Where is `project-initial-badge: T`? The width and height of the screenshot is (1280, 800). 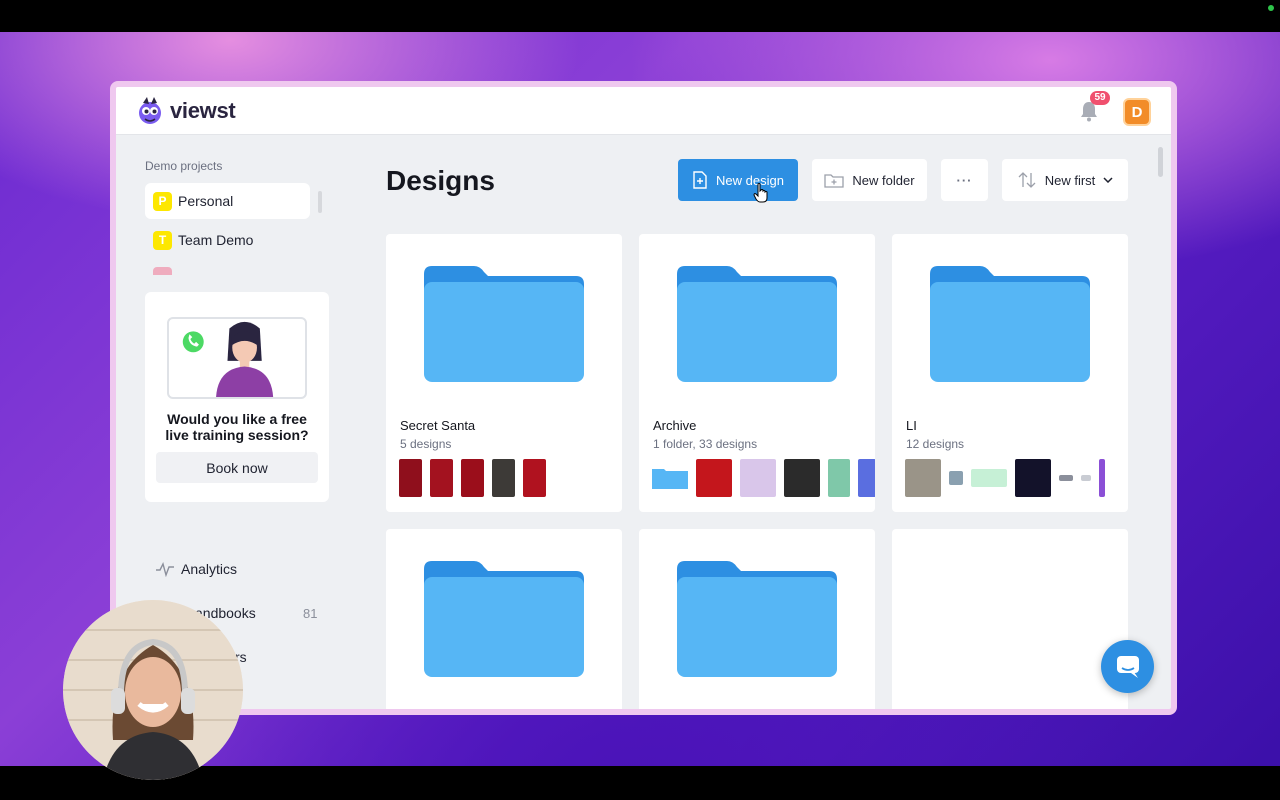 project-initial-badge: T is located at coordinates (162, 240).